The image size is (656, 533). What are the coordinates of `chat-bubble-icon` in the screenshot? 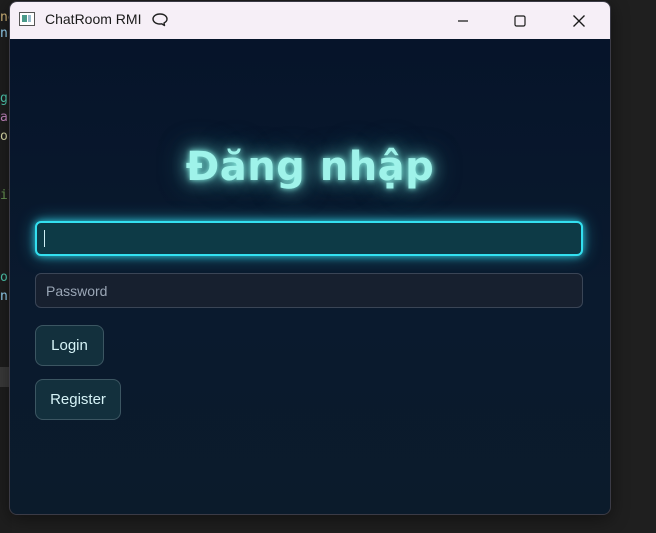 It's located at (160, 20).